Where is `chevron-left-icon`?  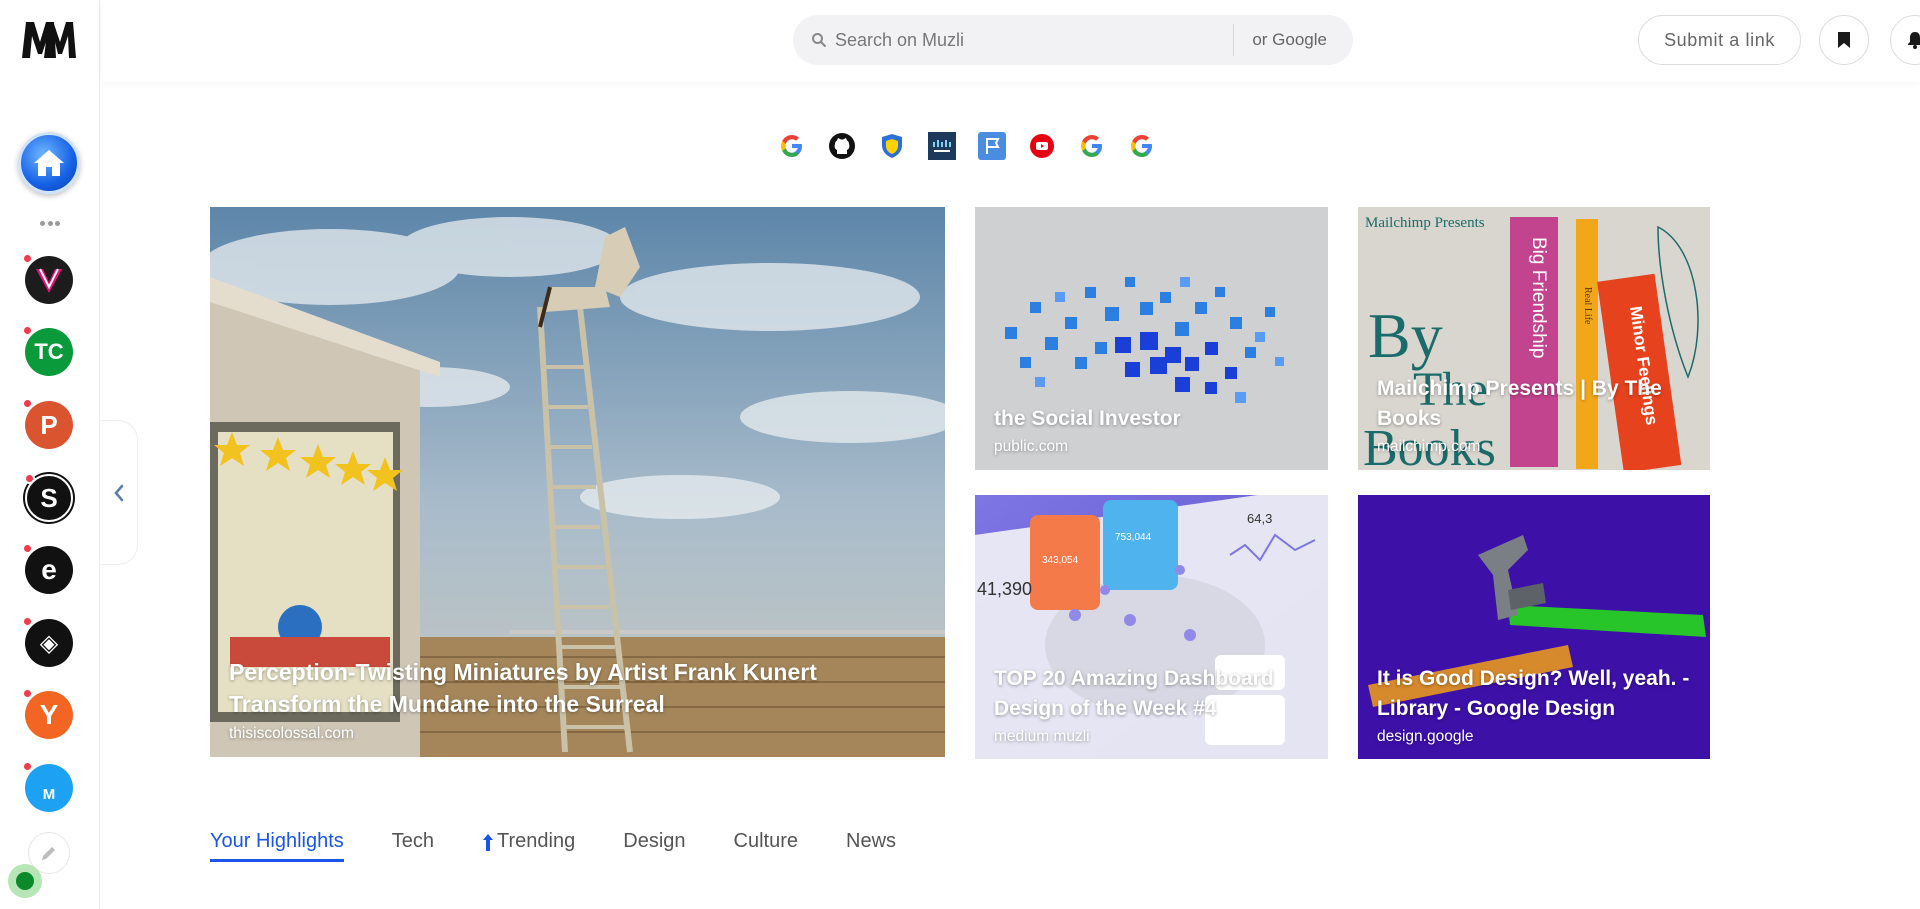 chevron-left-icon is located at coordinates (118, 492).